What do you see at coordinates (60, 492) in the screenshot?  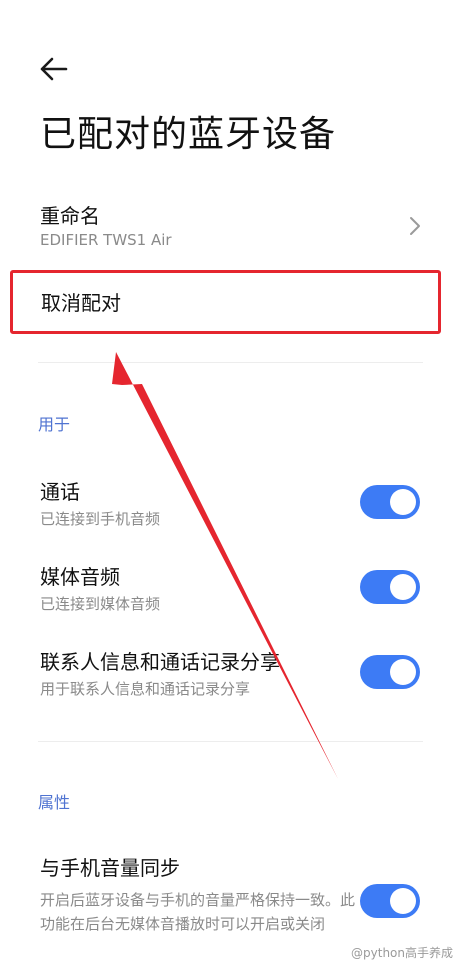 I see `call-audio-title: 通话` at bounding box center [60, 492].